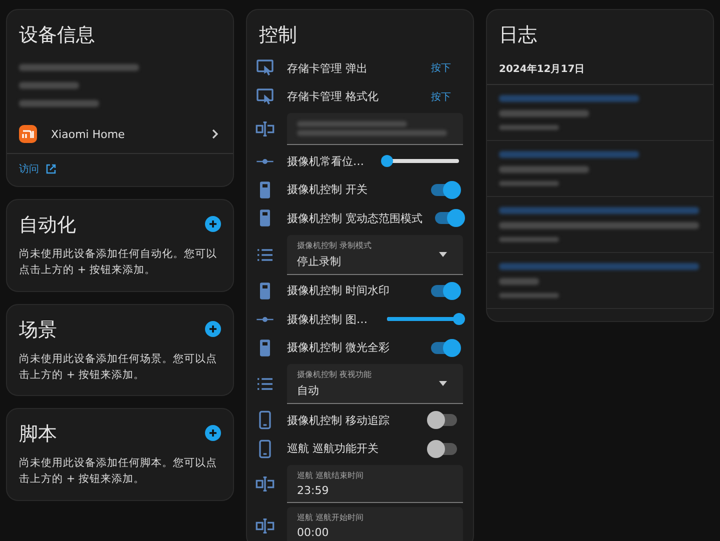  Describe the element at coordinates (600, 66) in the screenshot. I see `log-date: 2024年12月17日` at that location.